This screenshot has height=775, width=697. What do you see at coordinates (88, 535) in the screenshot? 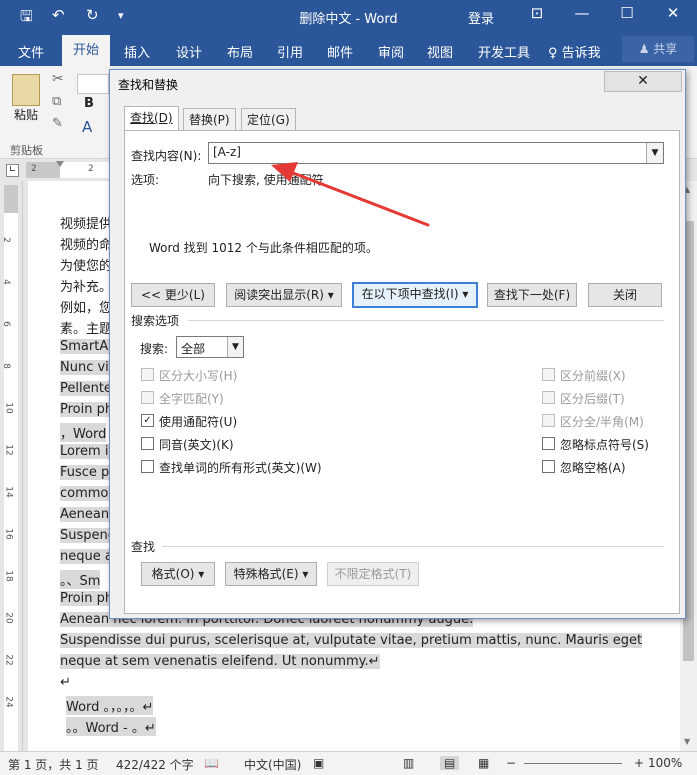
I see `document-line: Suspend` at bounding box center [88, 535].